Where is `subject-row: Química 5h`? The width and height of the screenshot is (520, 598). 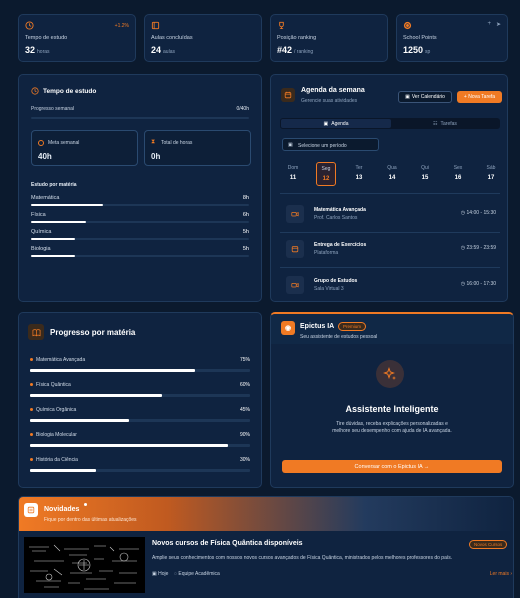
subject-row: Química 5h is located at coordinates (140, 234).